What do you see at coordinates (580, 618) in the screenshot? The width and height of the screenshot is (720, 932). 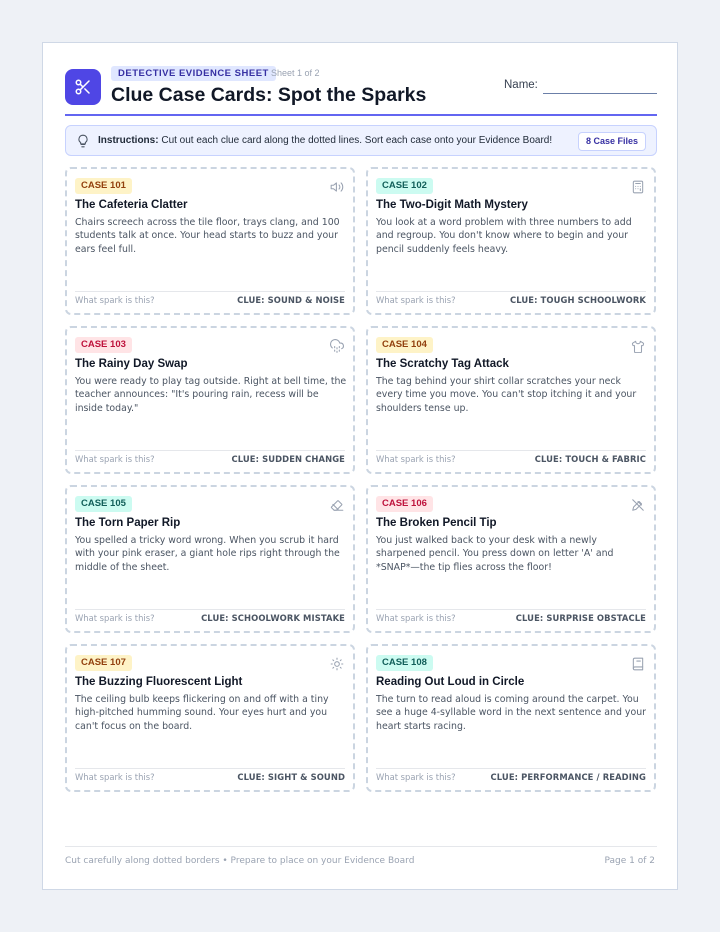 I see `clue-category: CLUE: SURPRISE OBSTACLE` at bounding box center [580, 618].